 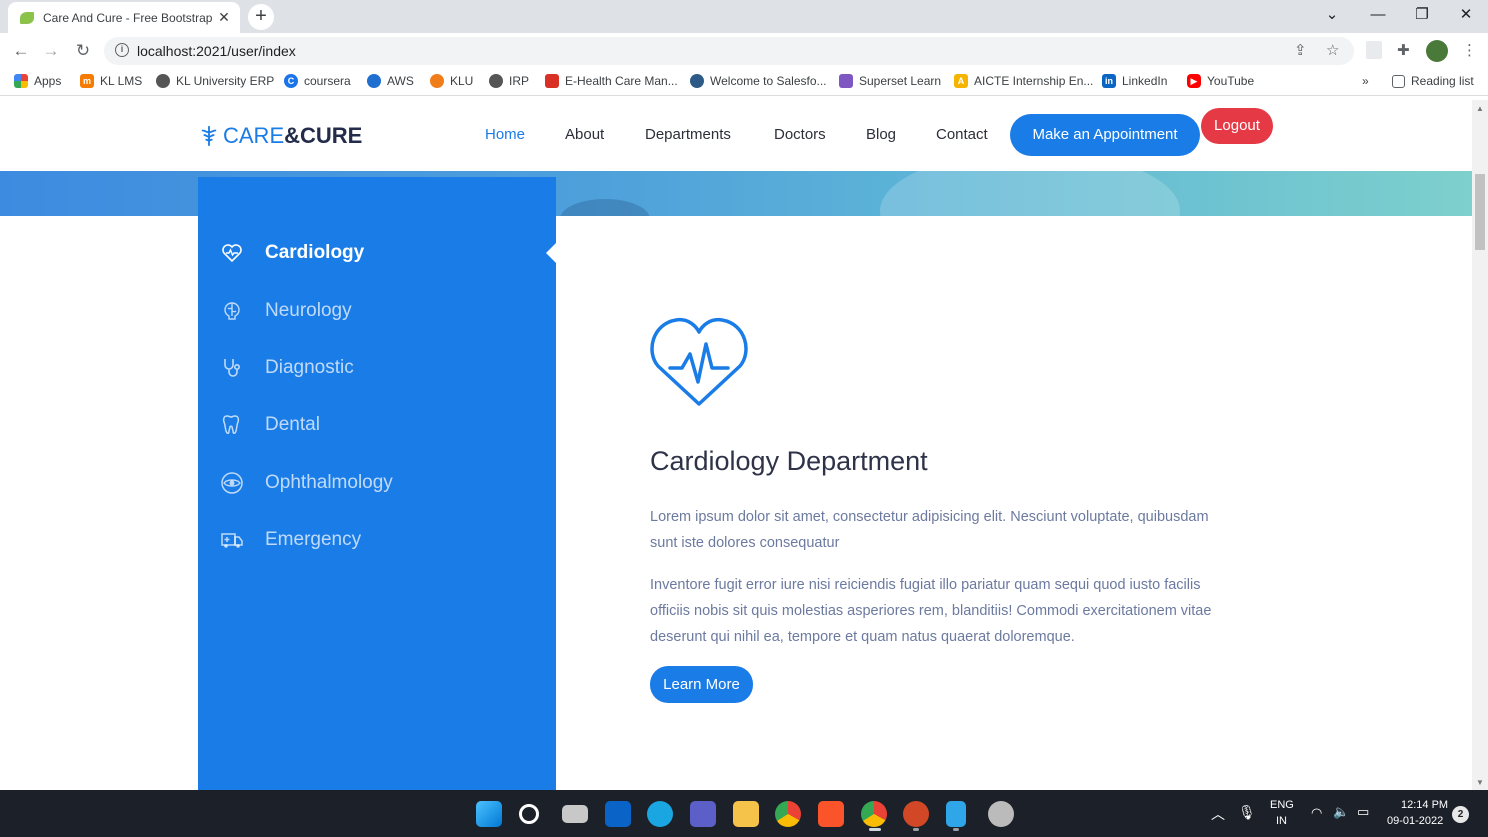 I want to click on language-bottom: IN, so click(x=1281, y=821).